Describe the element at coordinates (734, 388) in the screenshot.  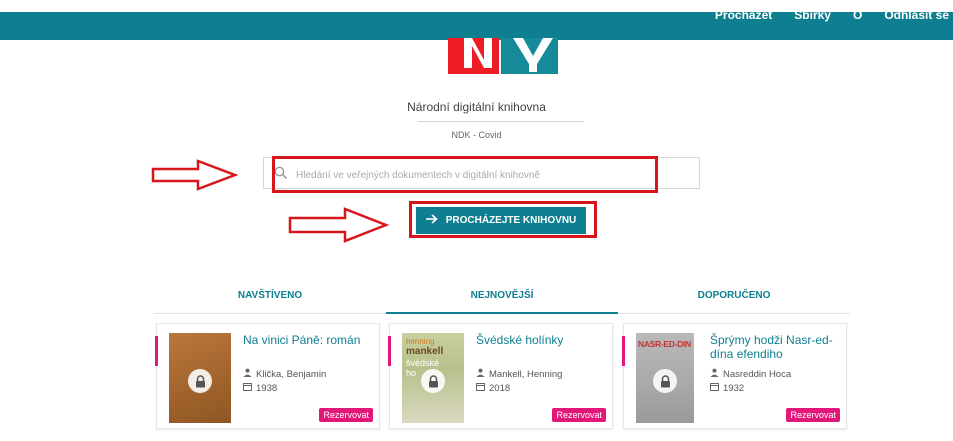
I see `year-value: 1932` at that location.